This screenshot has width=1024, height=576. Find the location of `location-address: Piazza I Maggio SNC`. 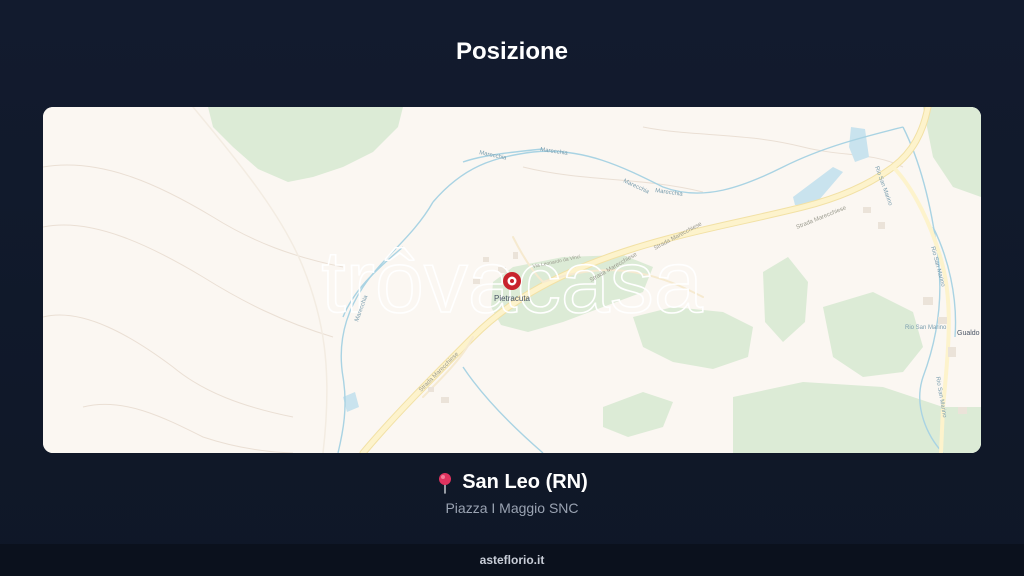

location-address: Piazza I Maggio SNC is located at coordinates (512, 508).